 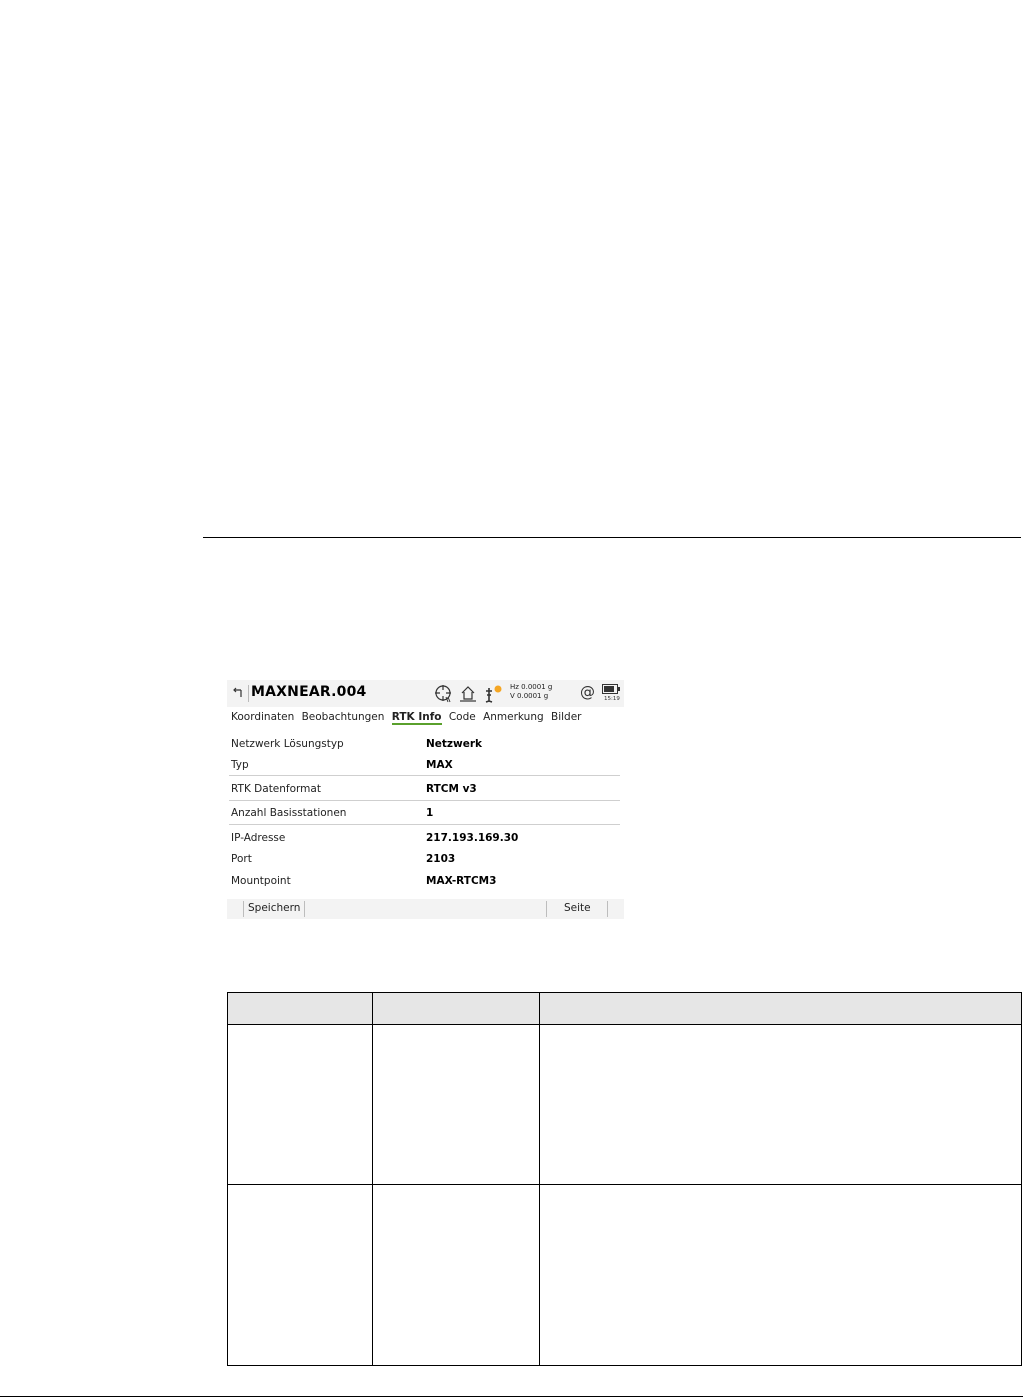 What do you see at coordinates (241, 859) in the screenshot?
I see `field-label: Port` at bounding box center [241, 859].